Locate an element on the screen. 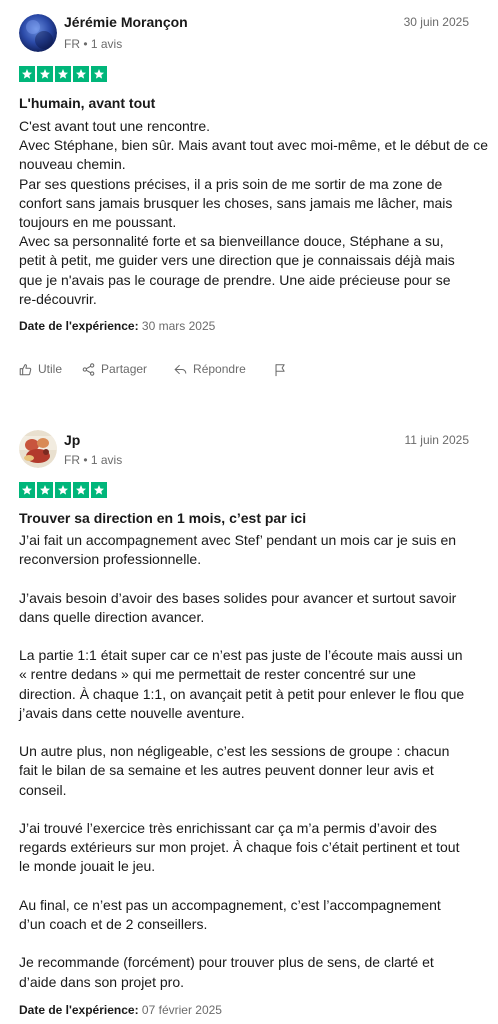 Image resolution: width=498 pixels, height=1024 pixels. review-line: nouveau chemin. is located at coordinates (72, 164).